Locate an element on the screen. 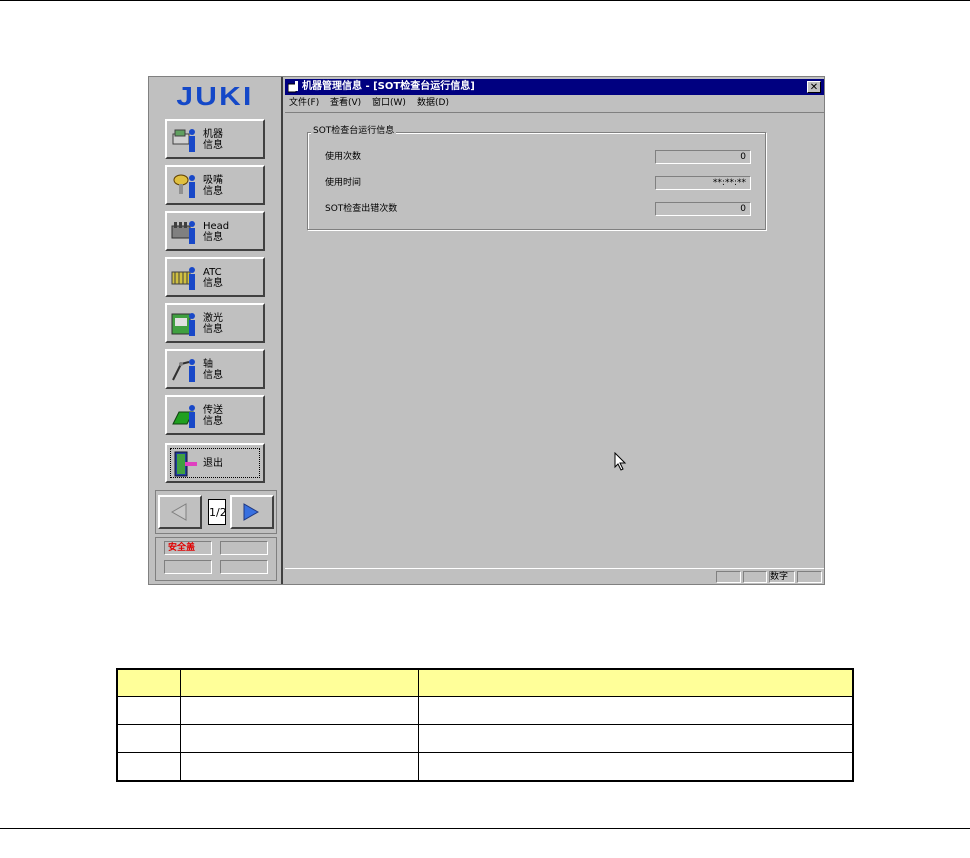  menu-view: 查看(V) is located at coordinates (345, 103).